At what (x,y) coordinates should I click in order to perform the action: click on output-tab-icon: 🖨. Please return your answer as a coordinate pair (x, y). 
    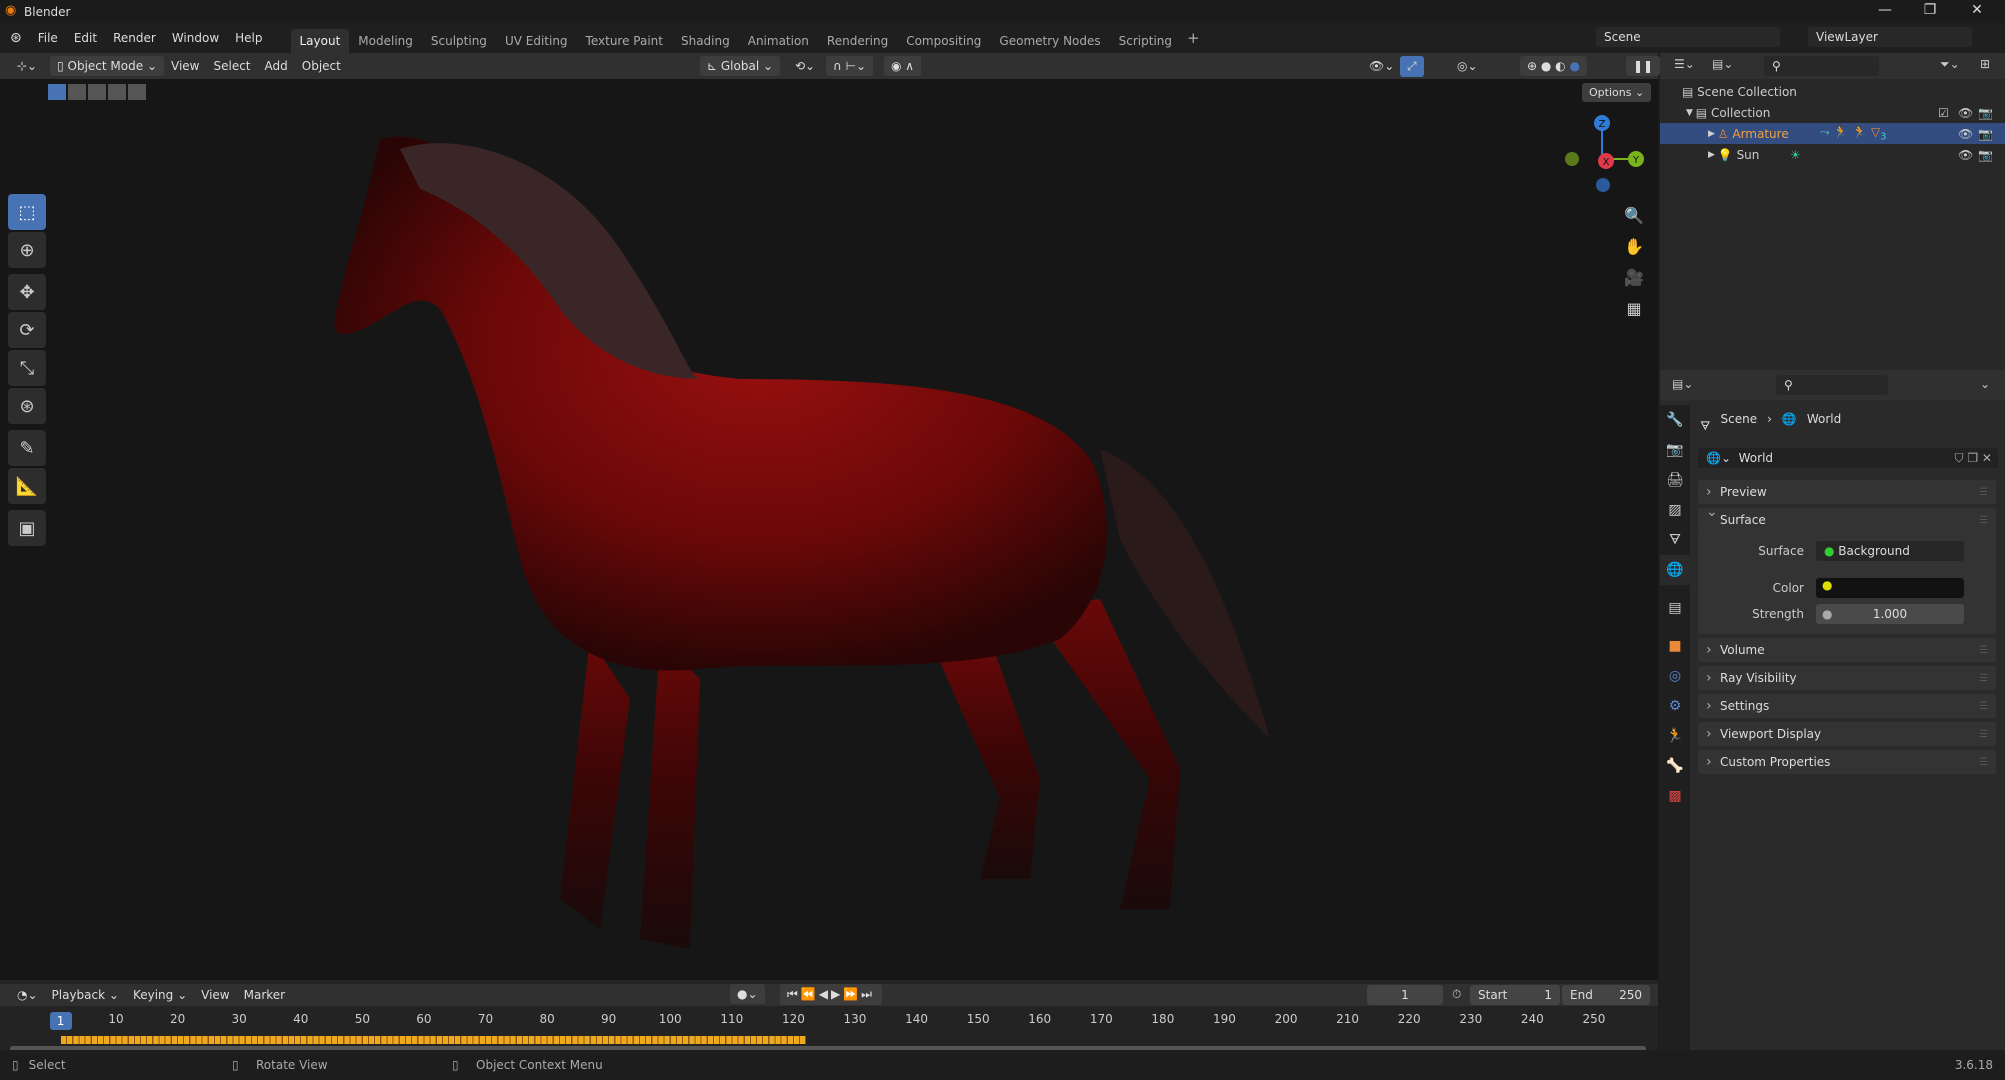
    Looking at the image, I should click on (1675, 480).